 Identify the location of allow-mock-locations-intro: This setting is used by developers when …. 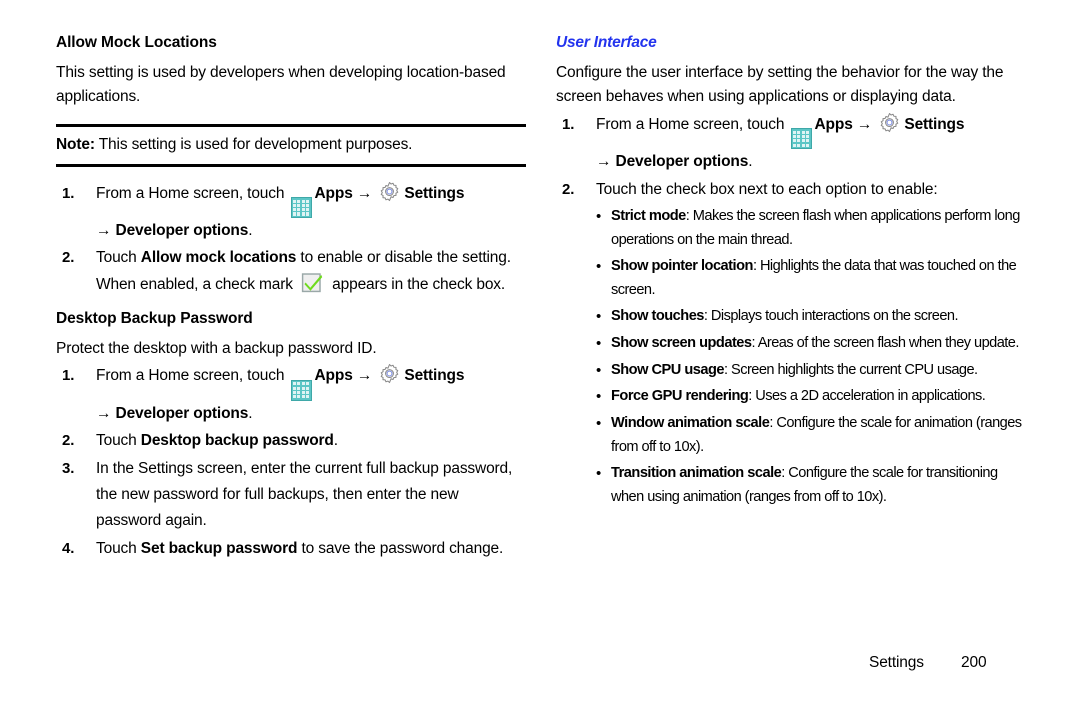
(281, 84).